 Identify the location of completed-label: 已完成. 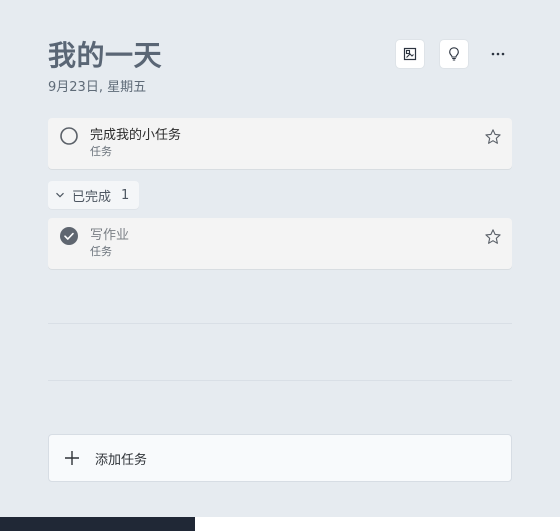
(92, 197).